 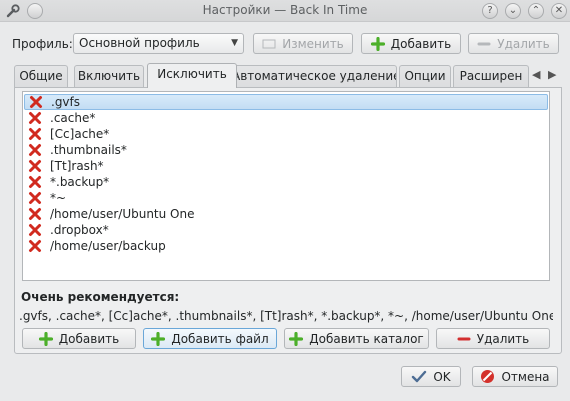 What do you see at coordinates (286, 182) in the screenshot?
I see `list-item: *.backup*` at bounding box center [286, 182].